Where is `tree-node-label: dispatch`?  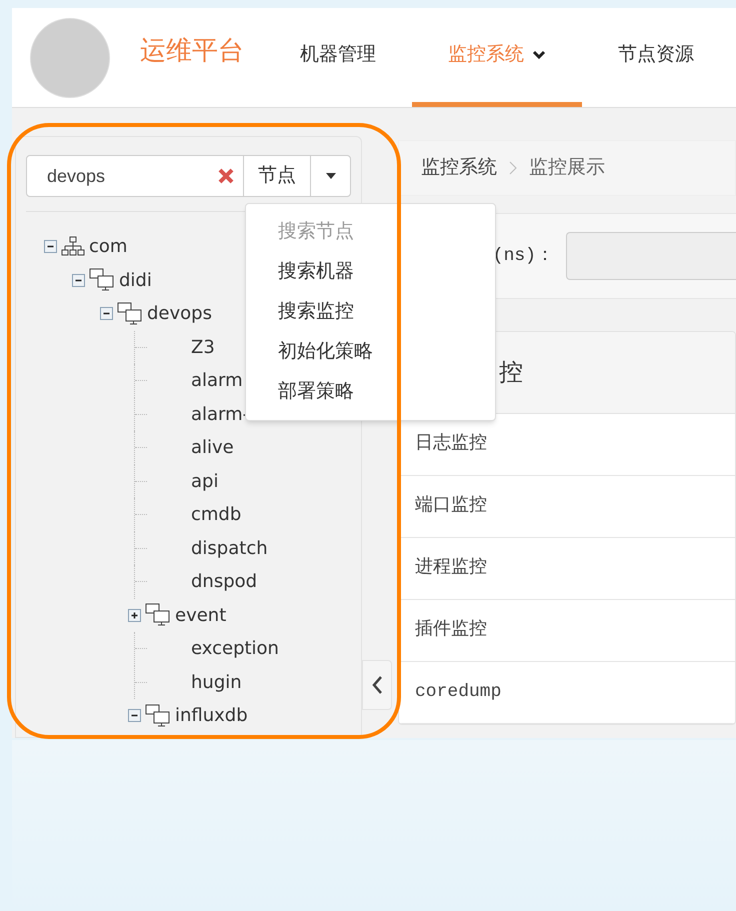 tree-node-label: dispatch is located at coordinates (229, 548).